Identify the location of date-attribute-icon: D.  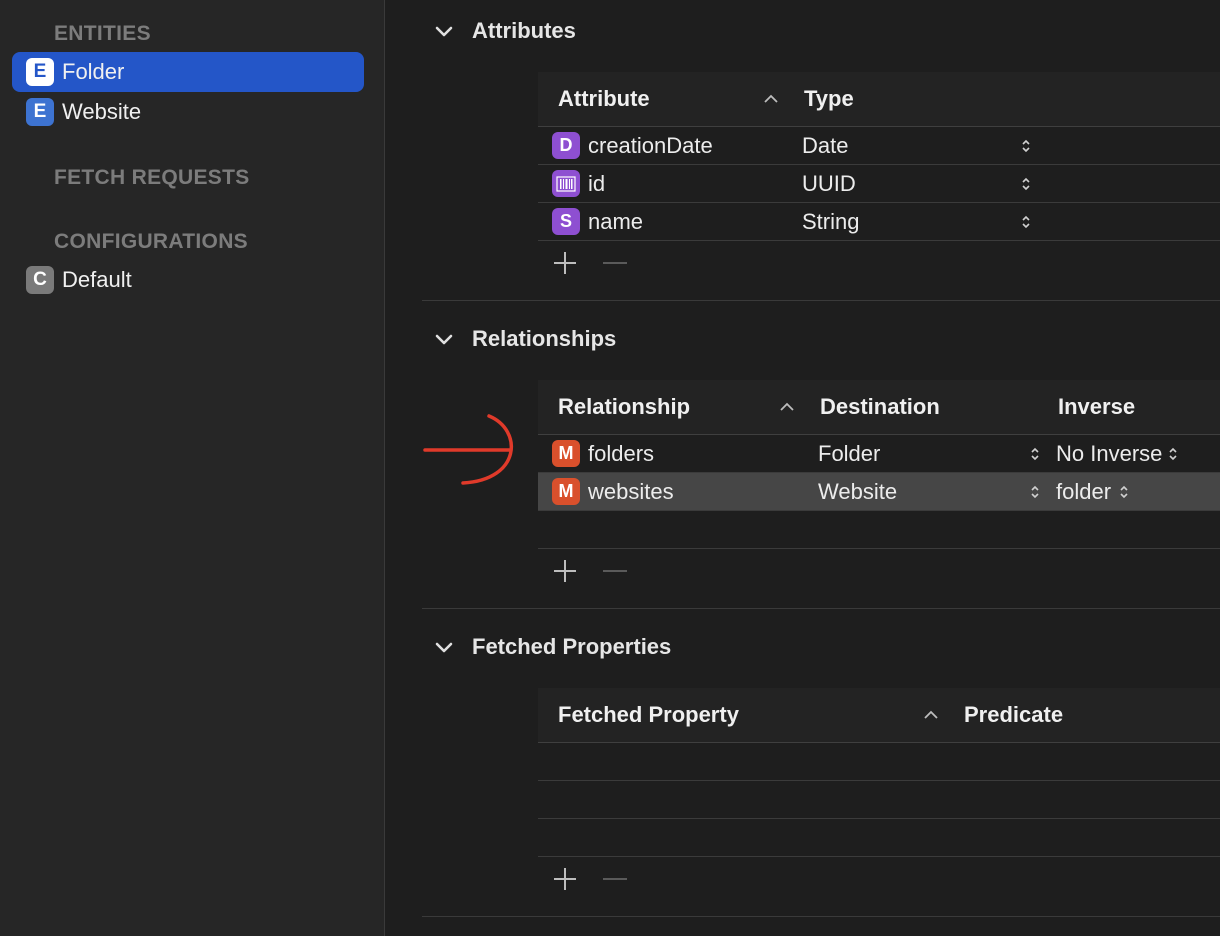
(566, 145).